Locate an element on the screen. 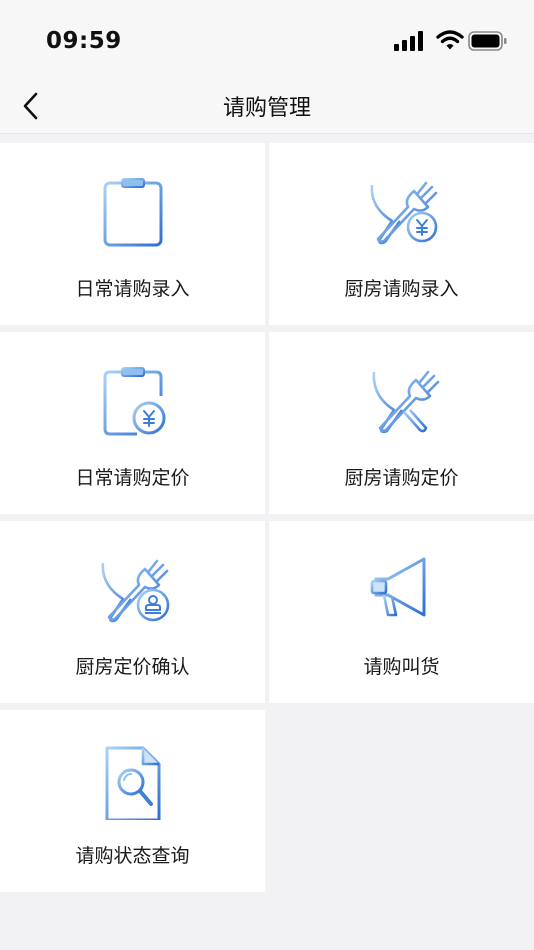 The image size is (534, 950). clipboard-yen-icon is located at coordinates (134, 401).